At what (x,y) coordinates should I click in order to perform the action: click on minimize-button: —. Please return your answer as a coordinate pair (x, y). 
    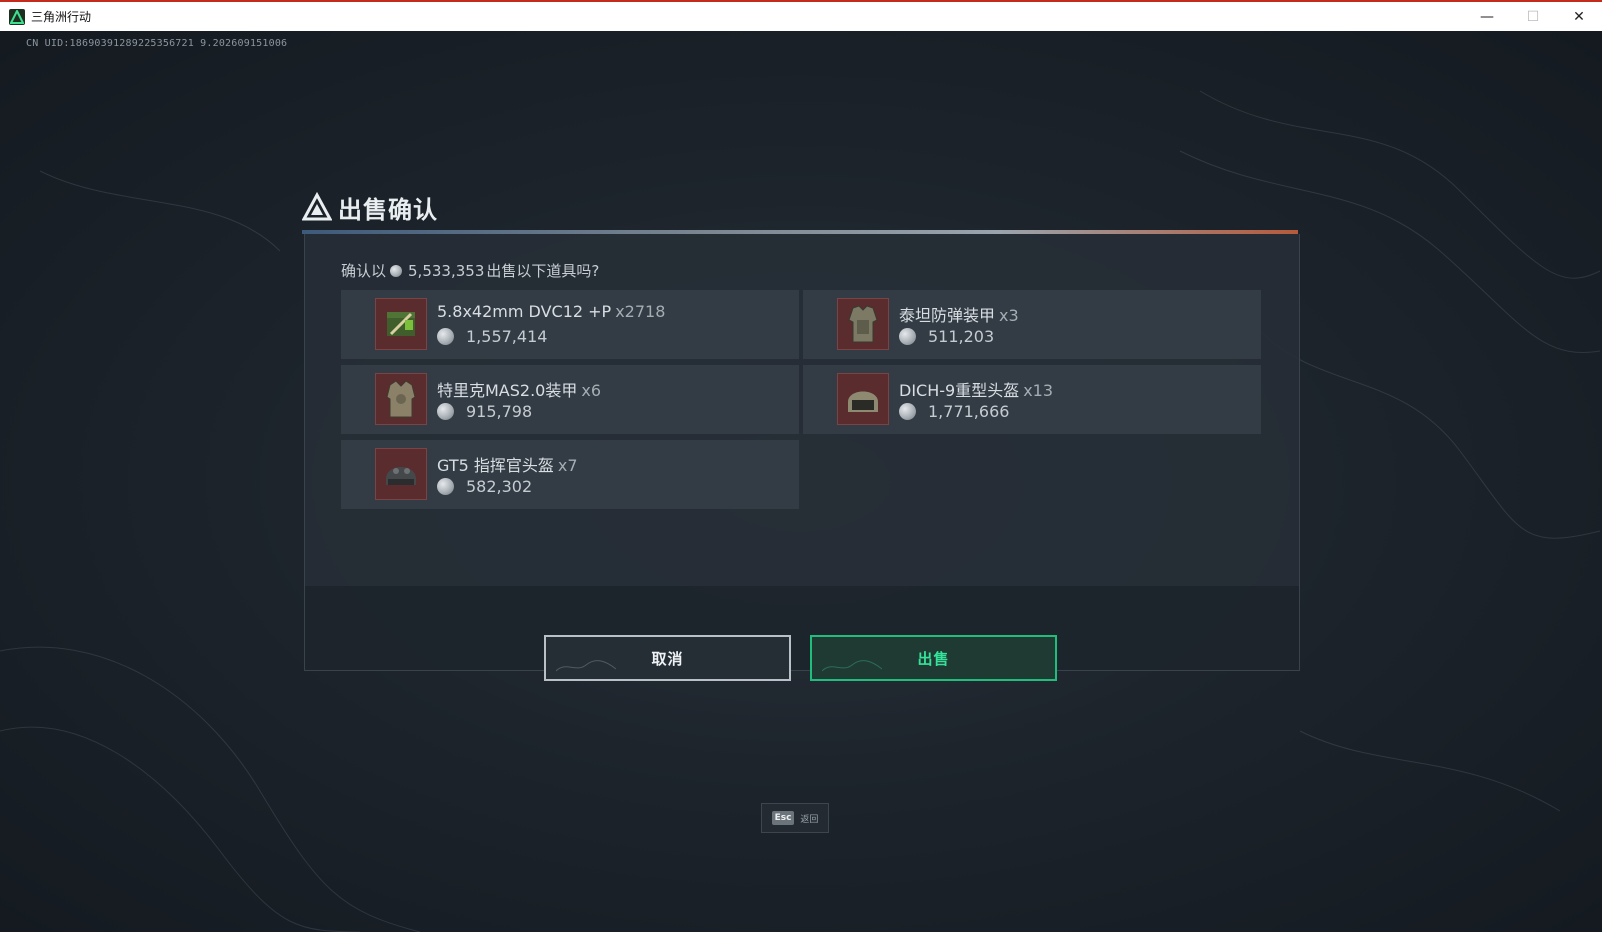
    Looking at the image, I should click on (1487, 16).